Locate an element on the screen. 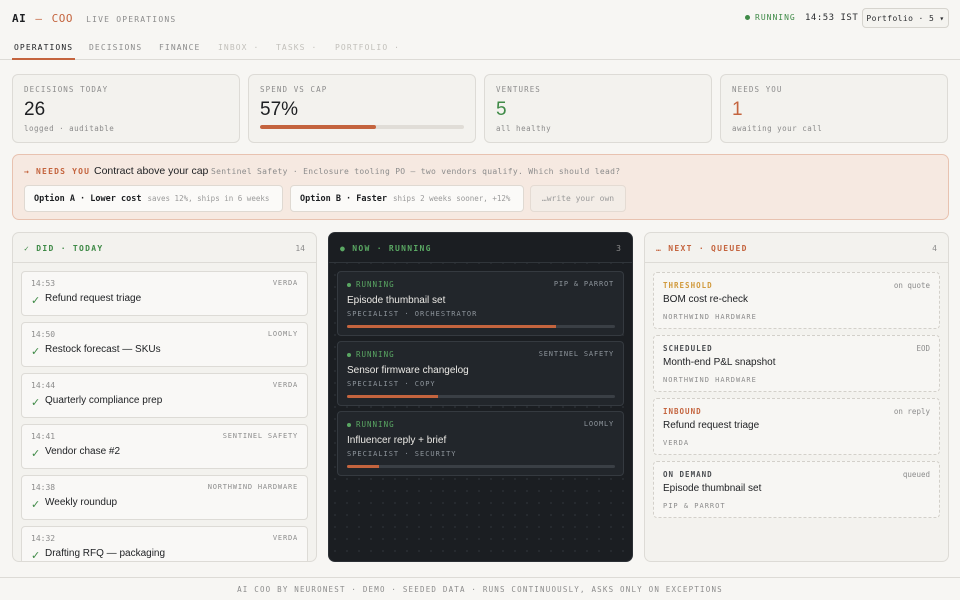 The width and height of the screenshot is (960, 600). running-agent: SPECIALIST · COPY is located at coordinates (391, 384).